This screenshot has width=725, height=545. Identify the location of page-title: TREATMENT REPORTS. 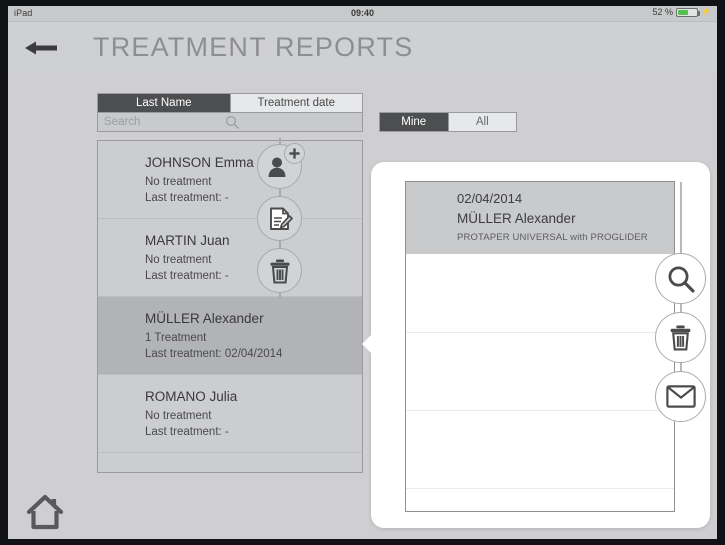
(253, 47).